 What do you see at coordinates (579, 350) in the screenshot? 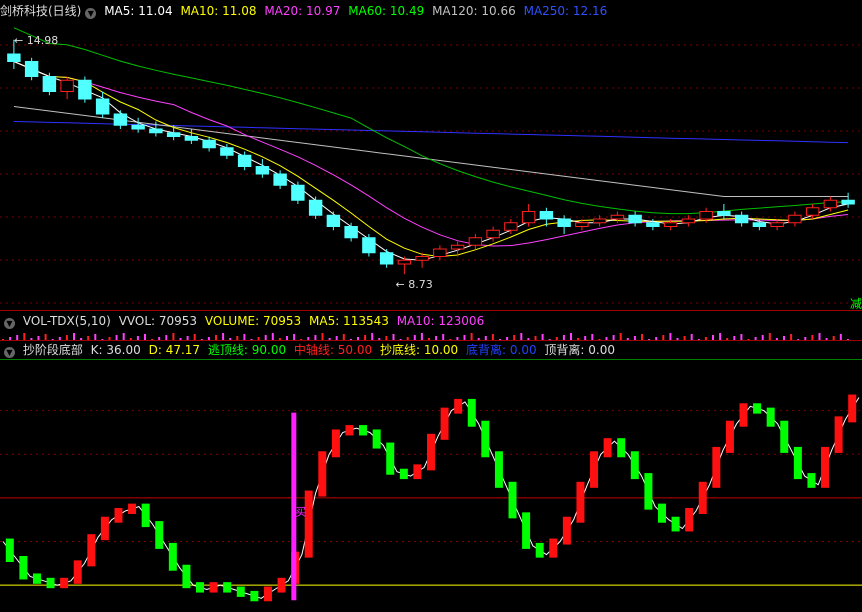
I see `top-divergence-readout: 顶背离: 0.00` at bounding box center [579, 350].